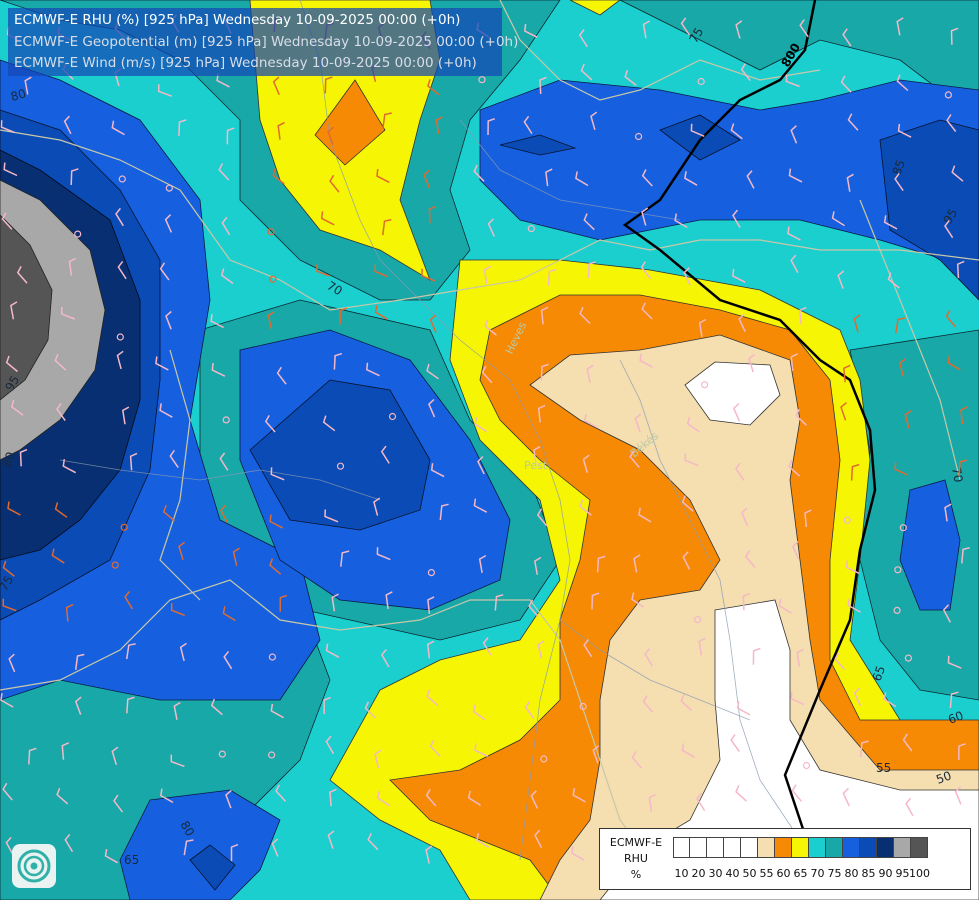 Image resolution: width=979 pixels, height=900 pixels. I want to click on legend-title: ECMWF-E RHU %, so click(636, 859).